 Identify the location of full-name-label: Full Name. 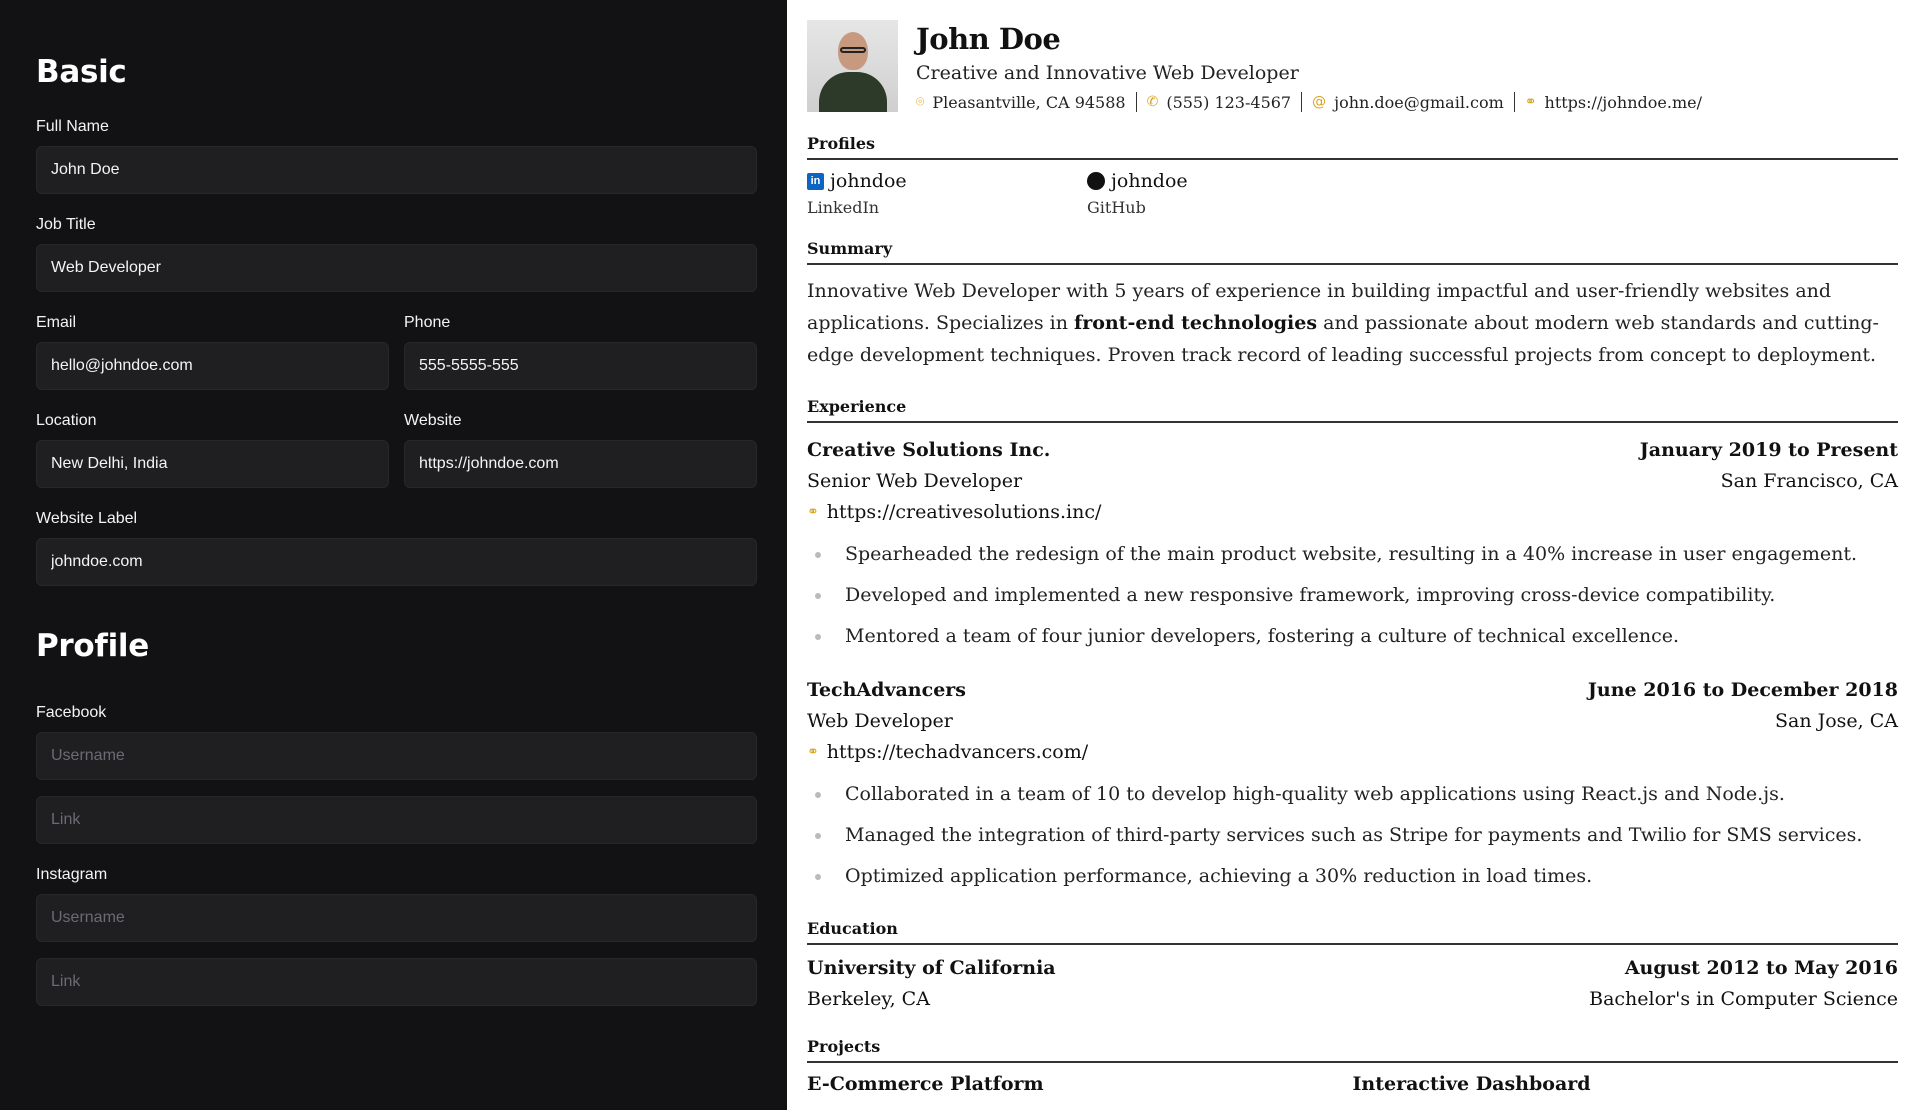
(72, 126).